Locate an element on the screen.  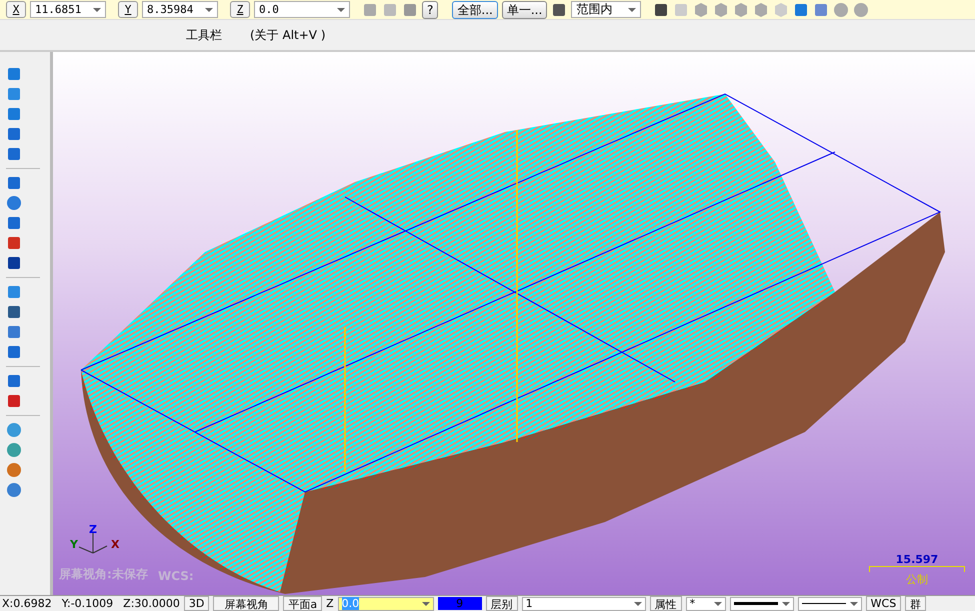
x-coordinate: X:0.6982 is located at coordinates (27, 603).